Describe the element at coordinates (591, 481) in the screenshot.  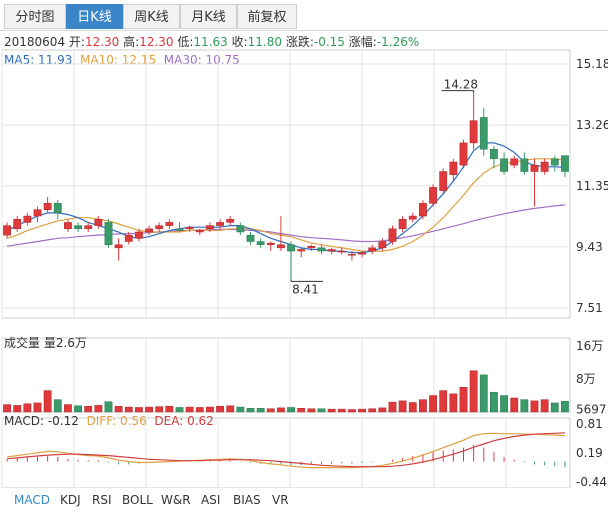
I see `macd-tick-label: -0.44` at that location.